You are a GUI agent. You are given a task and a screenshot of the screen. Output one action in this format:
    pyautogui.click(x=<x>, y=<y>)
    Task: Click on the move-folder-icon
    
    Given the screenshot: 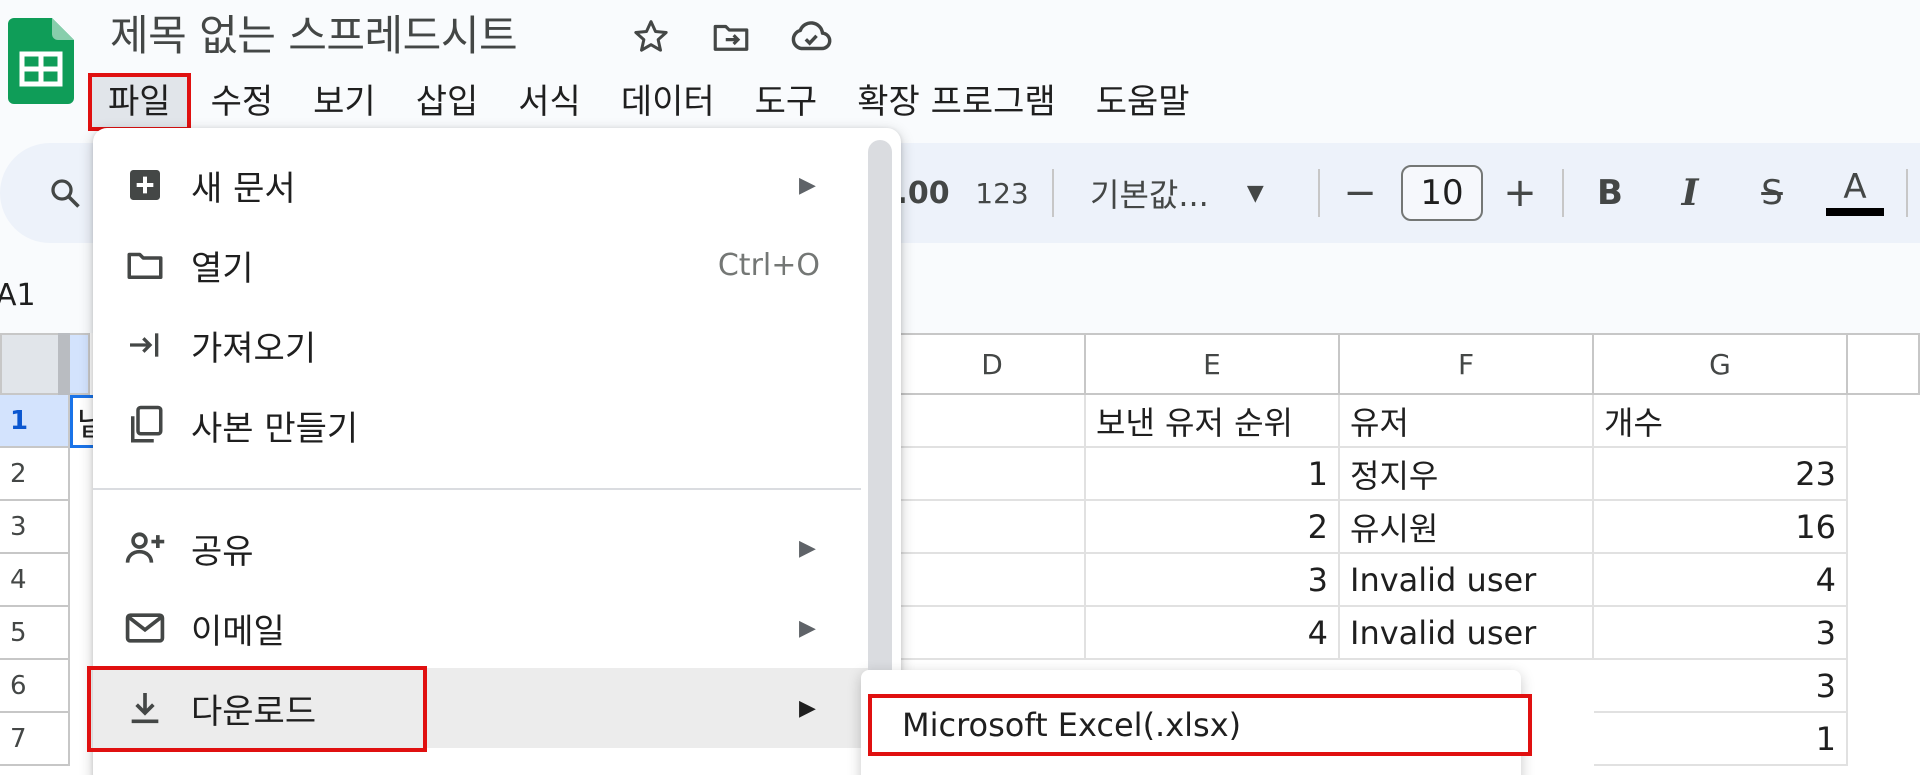 What is the action you would take?
    pyautogui.click(x=731, y=37)
    